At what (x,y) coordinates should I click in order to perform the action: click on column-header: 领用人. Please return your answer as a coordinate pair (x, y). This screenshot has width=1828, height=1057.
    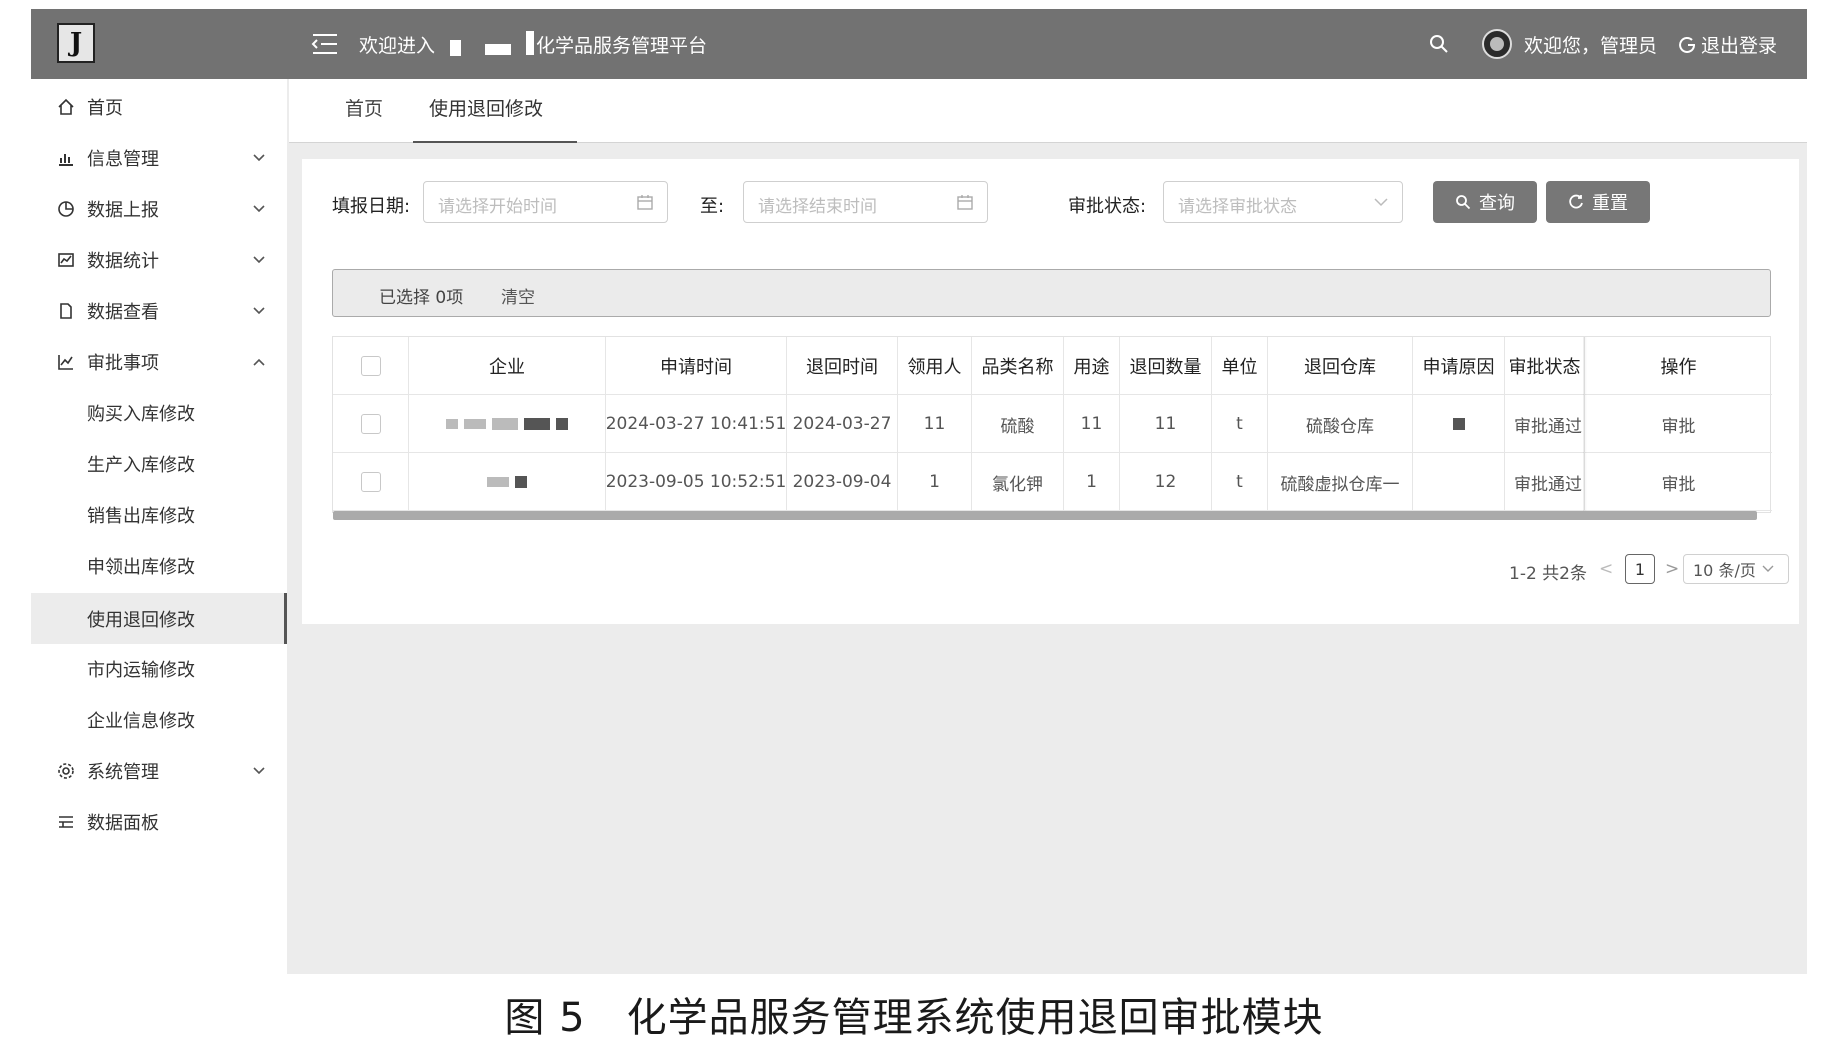
    Looking at the image, I should click on (935, 366).